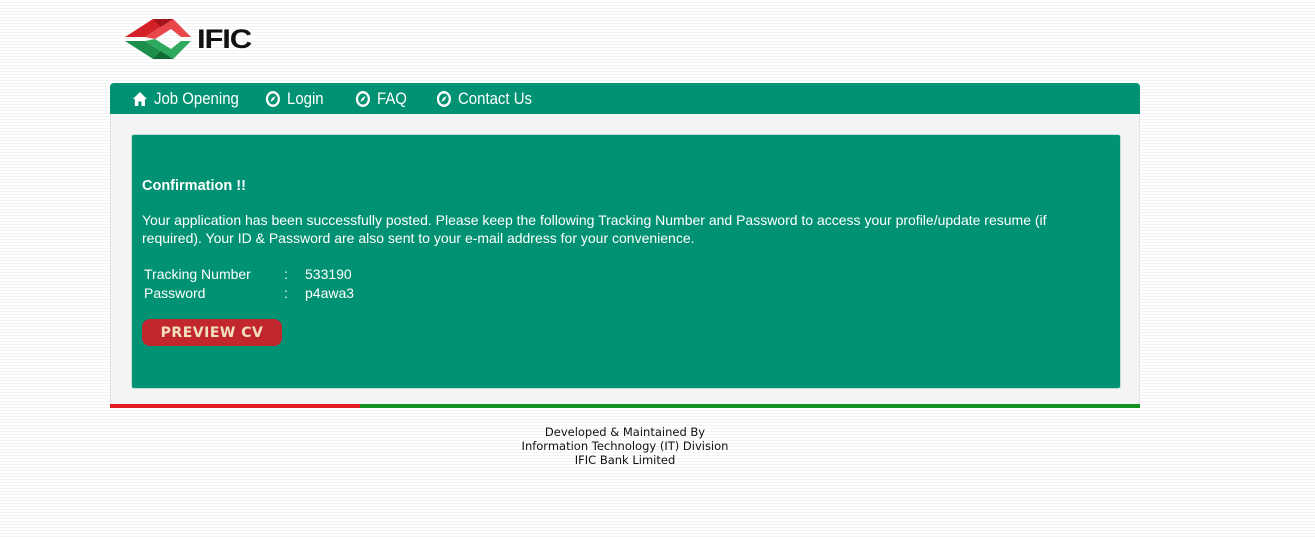 Image resolution: width=1315 pixels, height=537 pixels. What do you see at coordinates (249, 293) in the screenshot?
I see `password-row: Password : p4awa3` at bounding box center [249, 293].